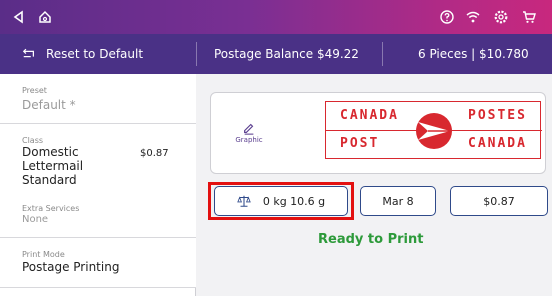  I want to click on home-icon, so click(45, 17).